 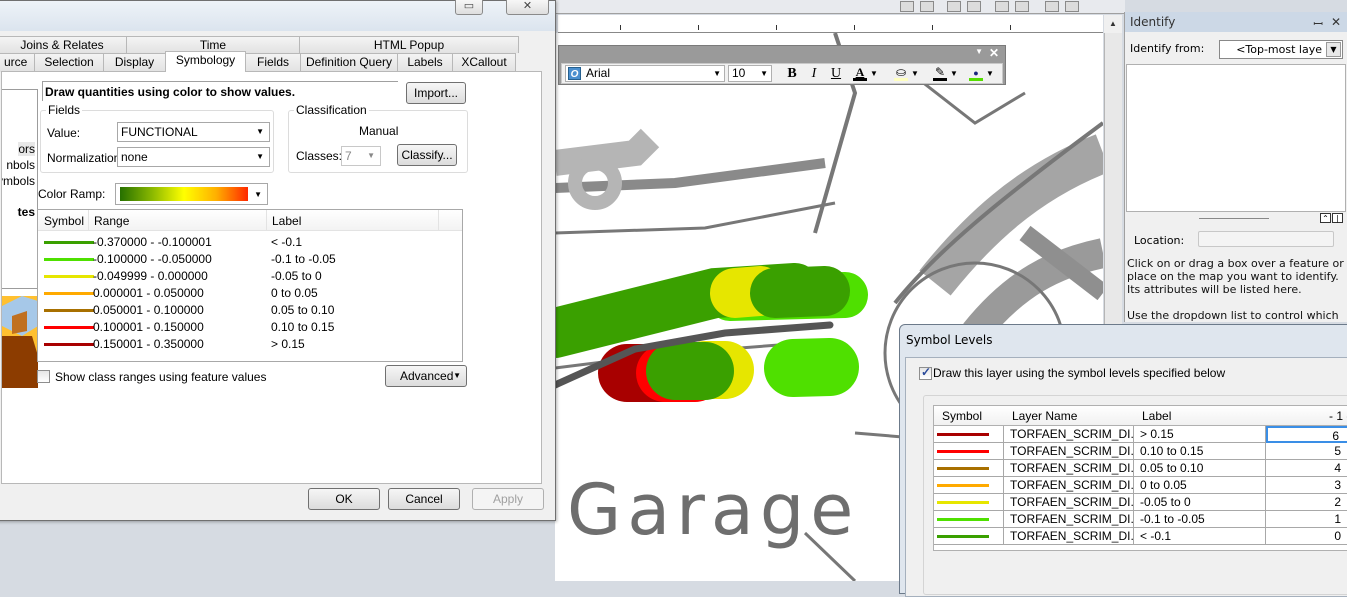 What do you see at coordinates (409, 44) in the screenshot?
I see `tab-html-popup: HTML Popup` at bounding box center [409, 44].